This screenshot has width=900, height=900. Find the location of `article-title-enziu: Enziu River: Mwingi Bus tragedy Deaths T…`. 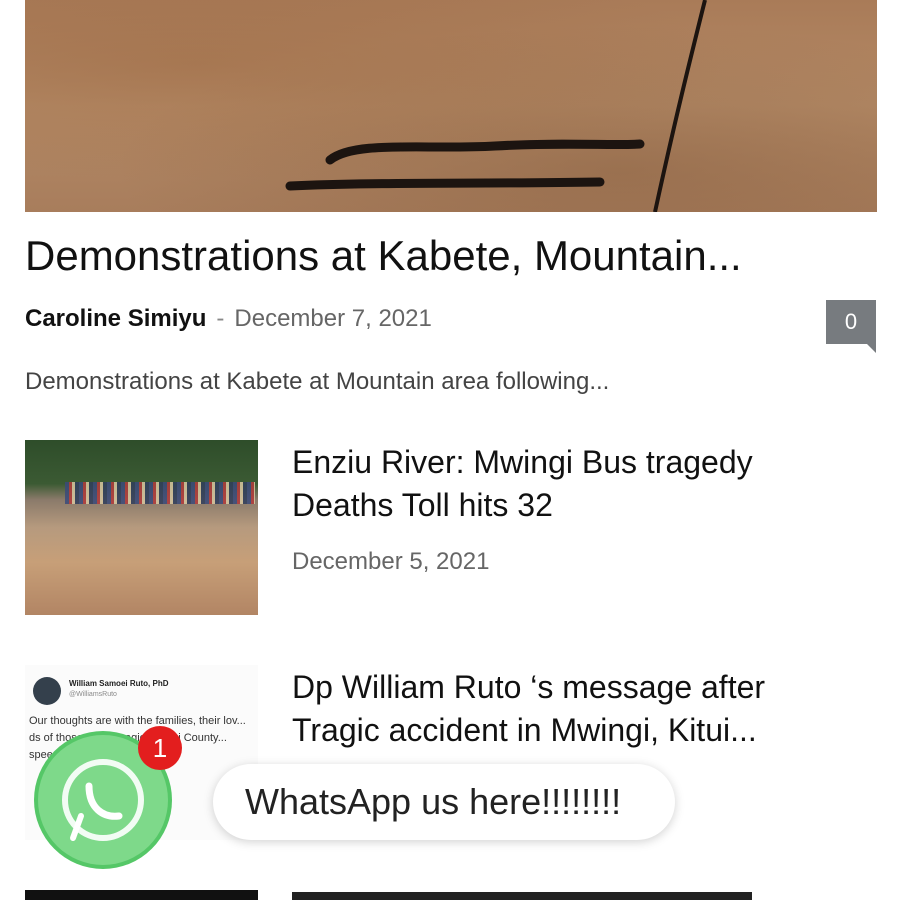

article-title-enziu: Enziu River: Mwingi Bus tragedy Deaths T… is located at coordinates (572, 484).